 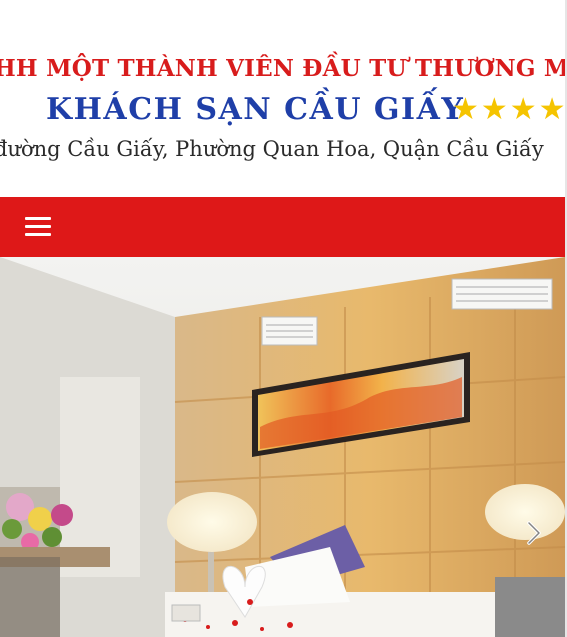 What do you see at coordinates (282, 227) in the screenshot?
I see `main-navbar` at bounding box center [282, 227].